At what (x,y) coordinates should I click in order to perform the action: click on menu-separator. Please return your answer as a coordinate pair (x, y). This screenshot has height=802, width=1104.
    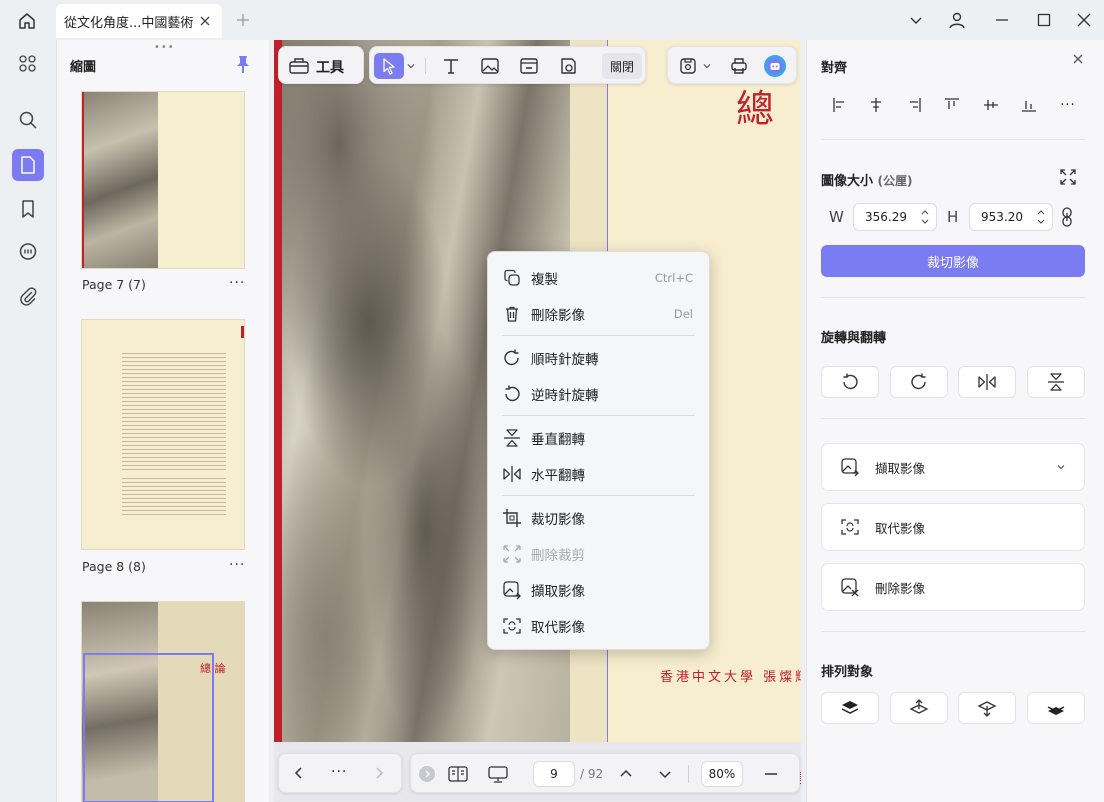
    Looking at the image, I should click on (598, 335).